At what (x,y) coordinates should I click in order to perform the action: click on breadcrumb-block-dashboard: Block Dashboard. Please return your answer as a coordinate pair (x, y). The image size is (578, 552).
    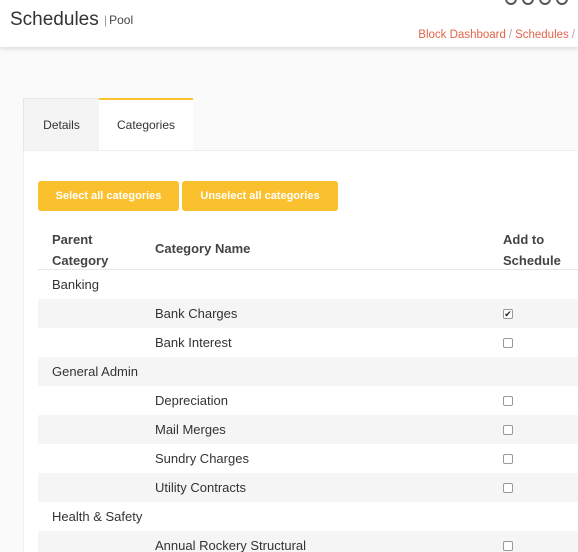
    Looking at the image, I should click on (462, 35).